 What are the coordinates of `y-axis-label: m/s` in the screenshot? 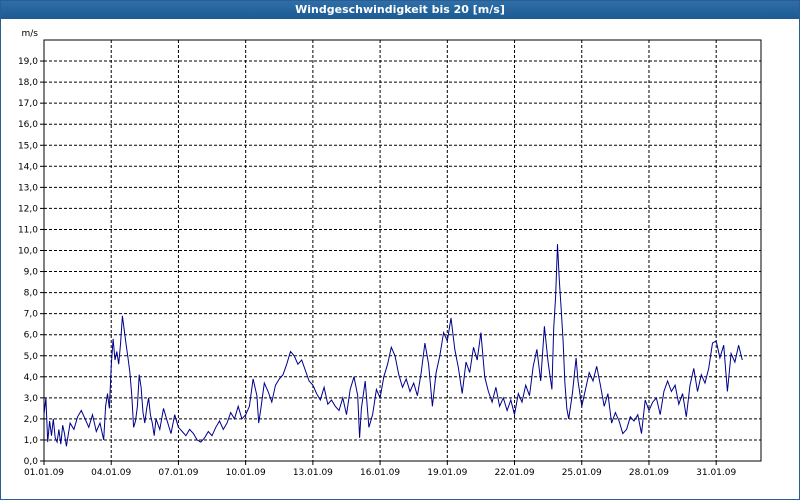 It's located at (30, 34).